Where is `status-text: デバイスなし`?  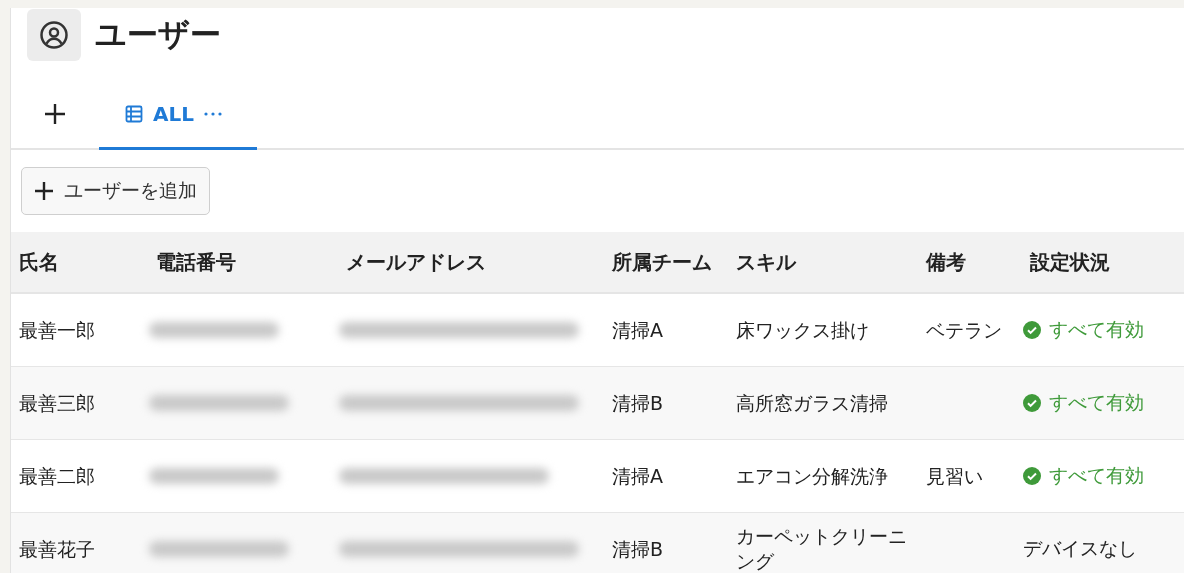 status-text: デバイスなし is located at coordinates (1080, 548).